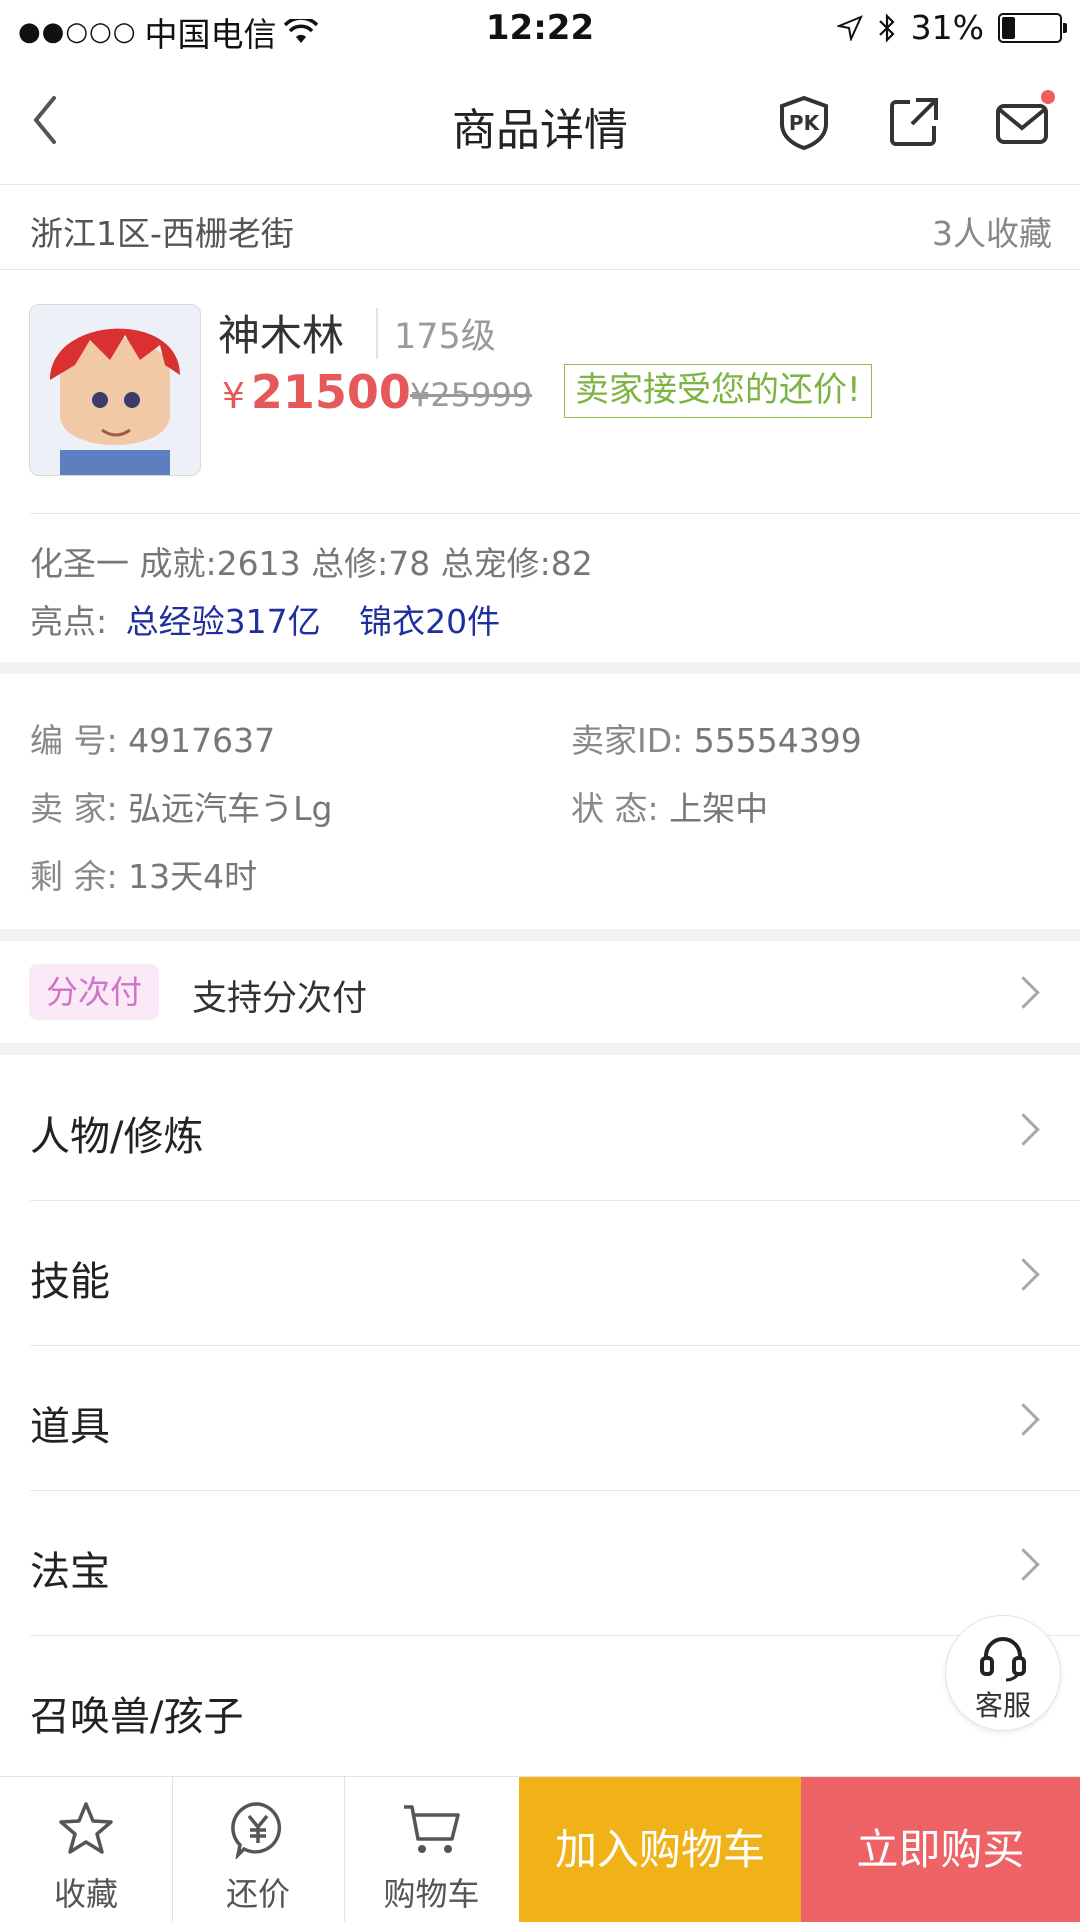  Describe the element at coordinates (1048, 97) in the screenshot. I see `mail-unread-dot` at that location.